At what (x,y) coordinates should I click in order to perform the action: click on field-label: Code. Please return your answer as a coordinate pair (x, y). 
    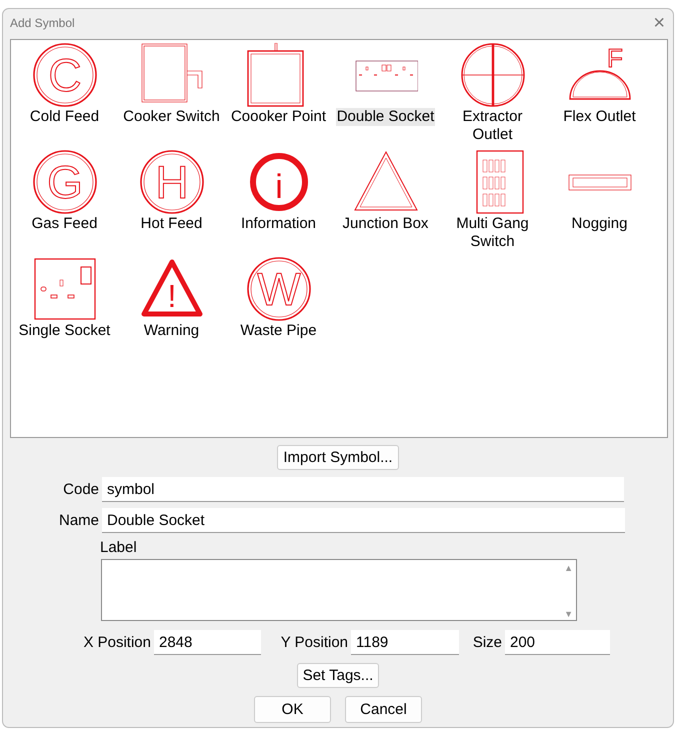
    Looking at the image, I should click on (81, 489).